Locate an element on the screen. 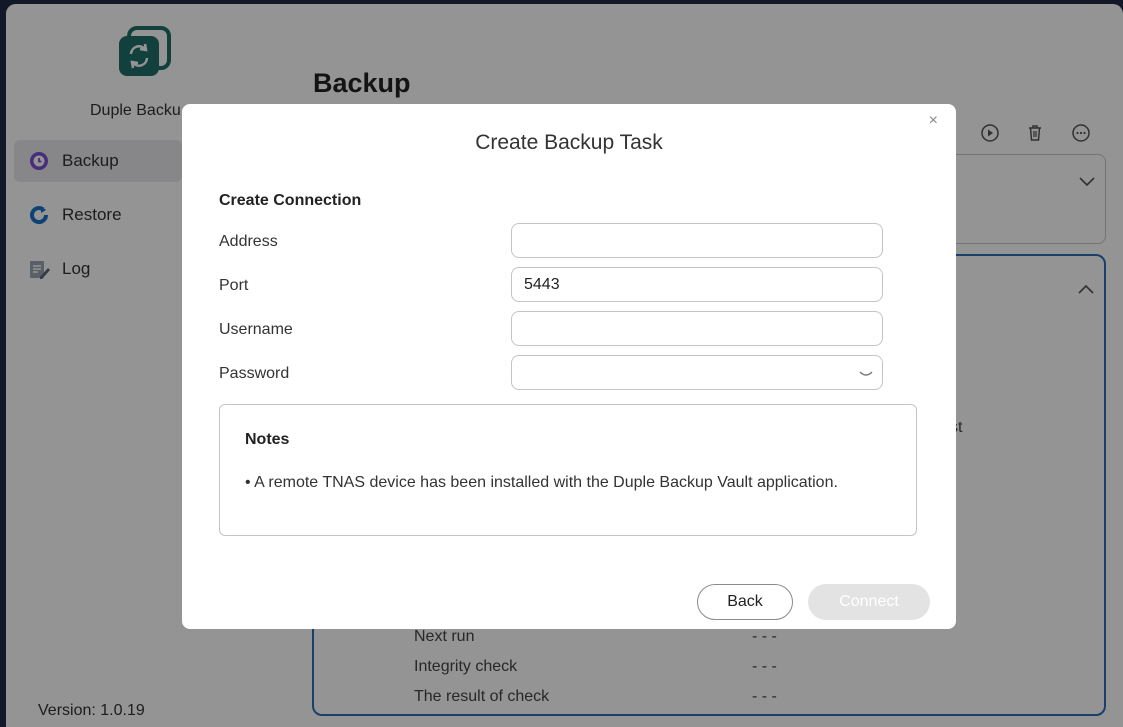 The image size is (1123, 727). address-label: Address is located at coordinates (248, 241).